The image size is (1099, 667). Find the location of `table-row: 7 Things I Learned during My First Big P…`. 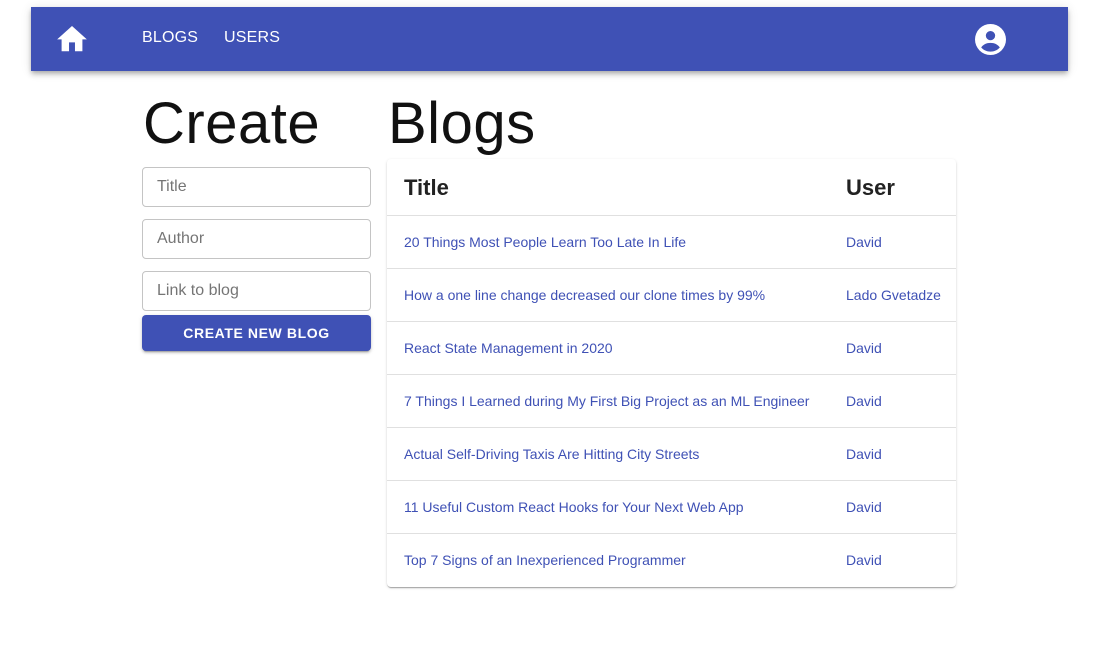

table-row: 7 Things I Learned during My First Big P… is located at coordinates (671, 401).